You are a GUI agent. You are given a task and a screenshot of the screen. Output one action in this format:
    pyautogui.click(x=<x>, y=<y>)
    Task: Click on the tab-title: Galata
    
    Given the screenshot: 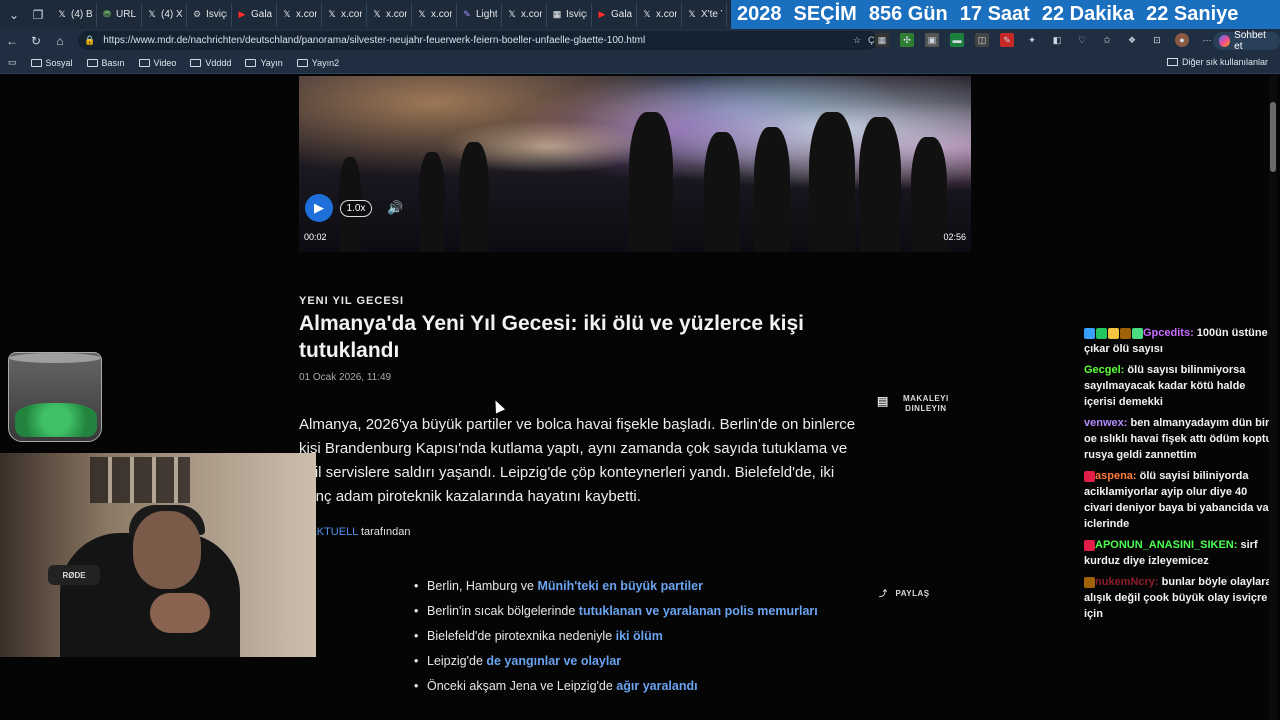 What is the action you would take?
    pyautogui.click(x=261, y=14)
    